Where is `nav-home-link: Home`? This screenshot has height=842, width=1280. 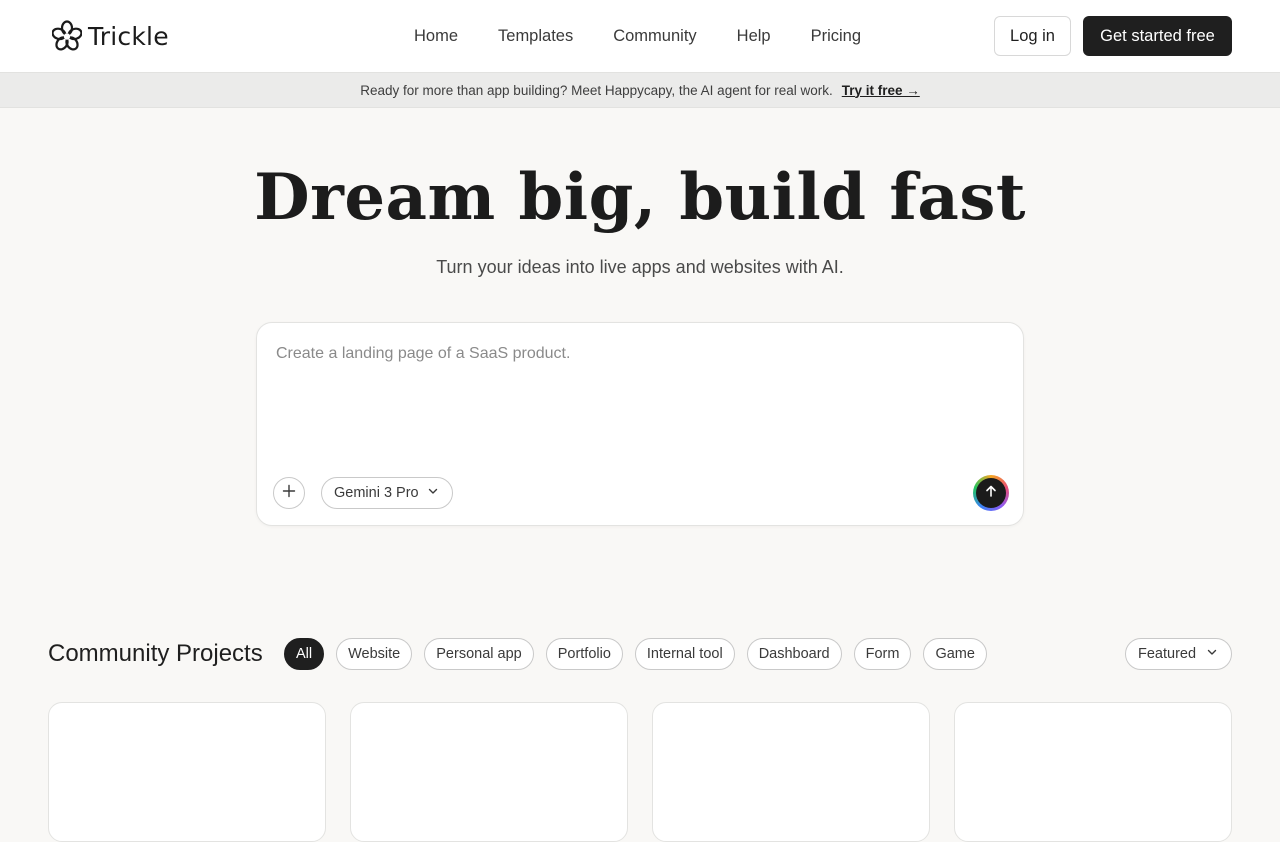
nav-home-link: Home is located at coordinates (436, 36).